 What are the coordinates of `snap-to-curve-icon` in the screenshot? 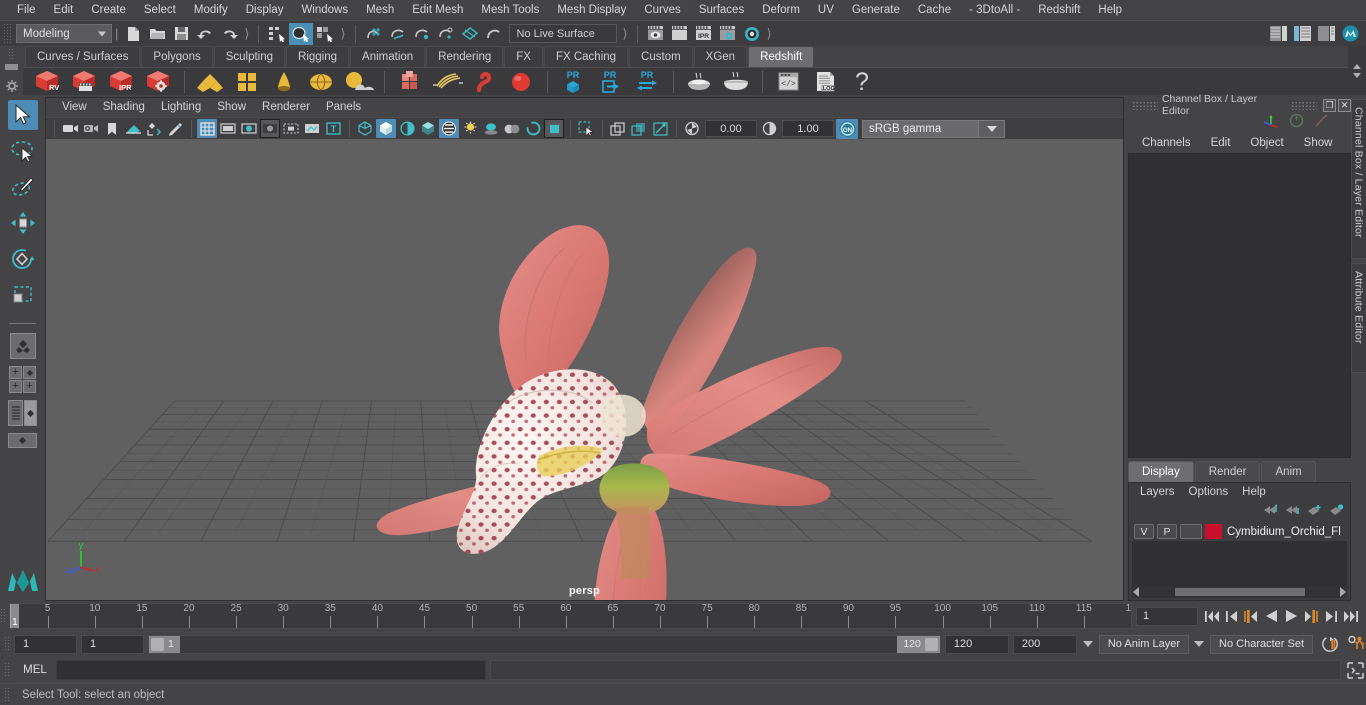 It's located at (398, 34).